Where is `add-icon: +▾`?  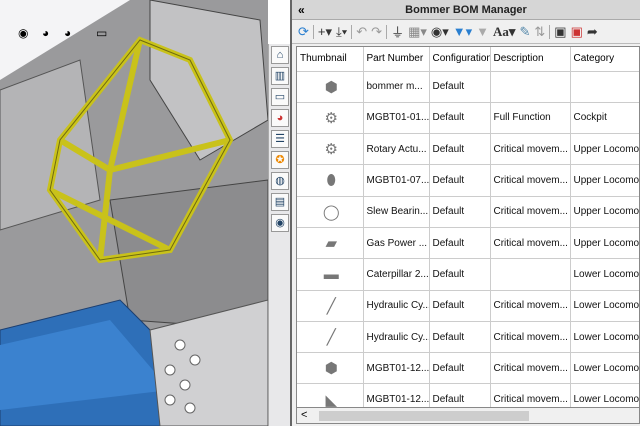
add-icon: +▾ is located at coordinates (325, 32).